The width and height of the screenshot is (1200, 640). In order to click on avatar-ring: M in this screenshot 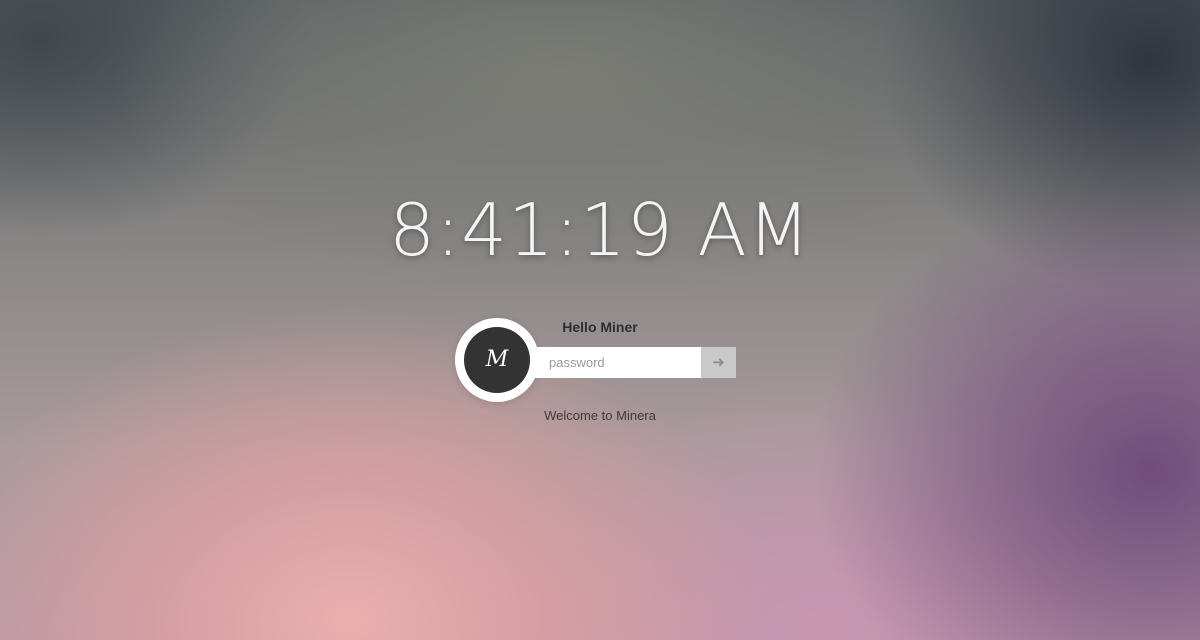, I will do `click(497, 360)`.